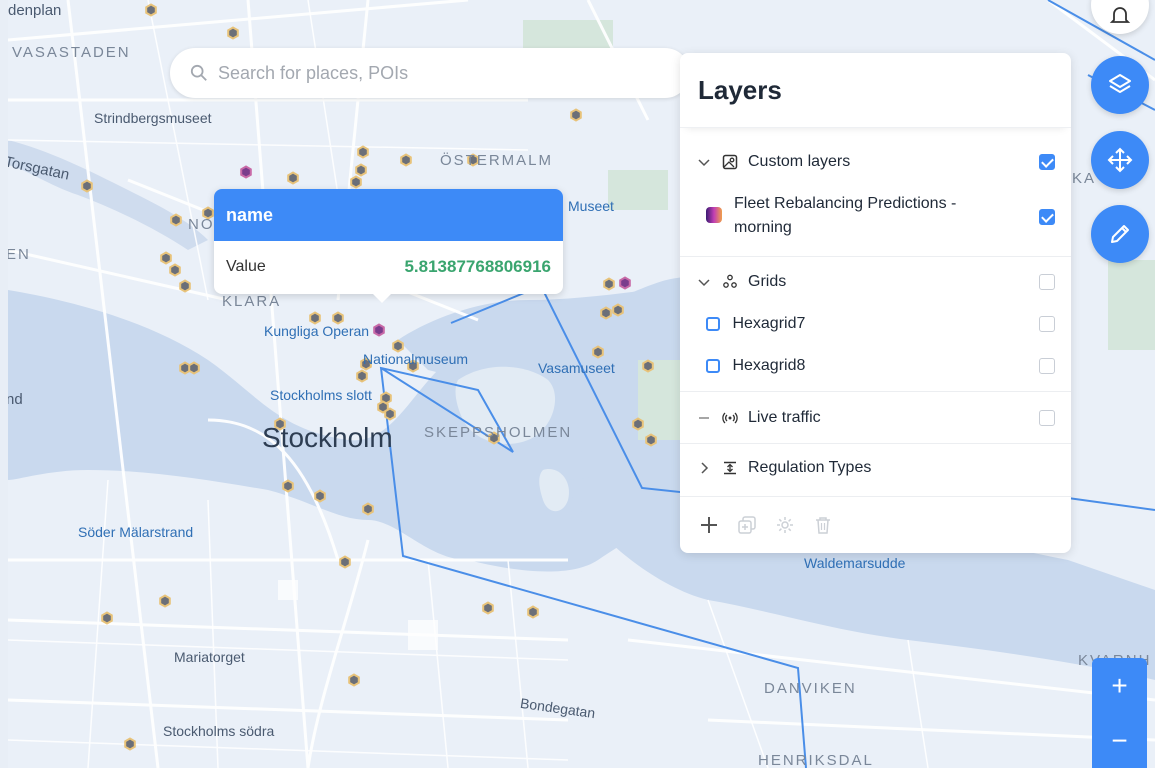 This screenshot has height=768, width=1155. I want to click on layers-icon, so click(1120, 83).